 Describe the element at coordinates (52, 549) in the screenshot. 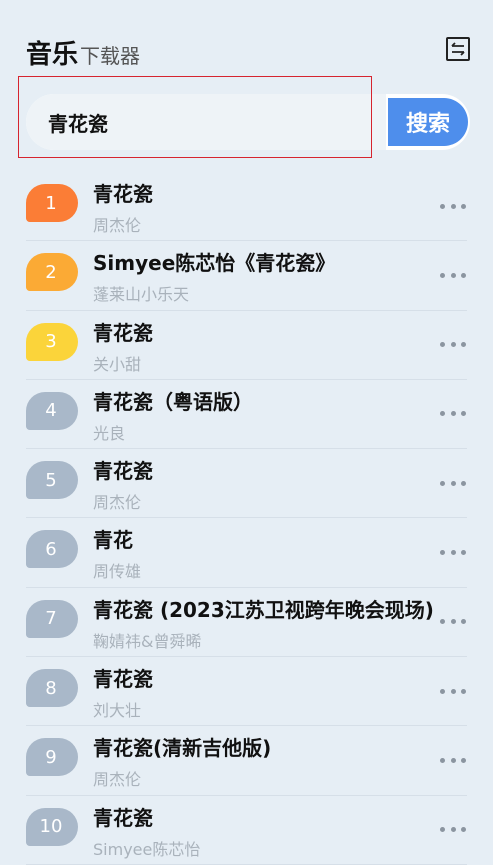

I see `rank-badge: 6` at that location.